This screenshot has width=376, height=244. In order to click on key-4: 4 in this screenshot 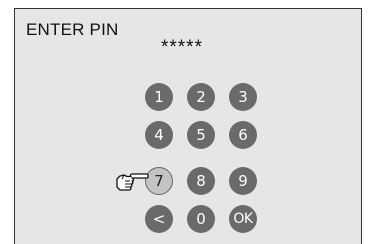, I will do `click(159, 135)`.